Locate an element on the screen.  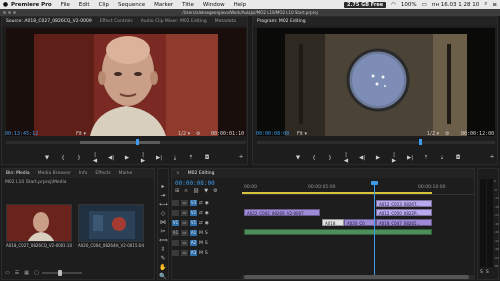
program-lift-icon: ⇡ is located at coordinates (426, 158).